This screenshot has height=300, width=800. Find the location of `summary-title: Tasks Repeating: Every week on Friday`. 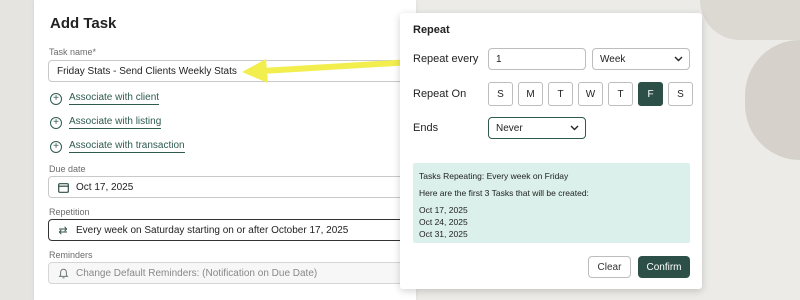

summary-title: Tasks Repeating: Every week on Friday is located at coordinates (494, 176).